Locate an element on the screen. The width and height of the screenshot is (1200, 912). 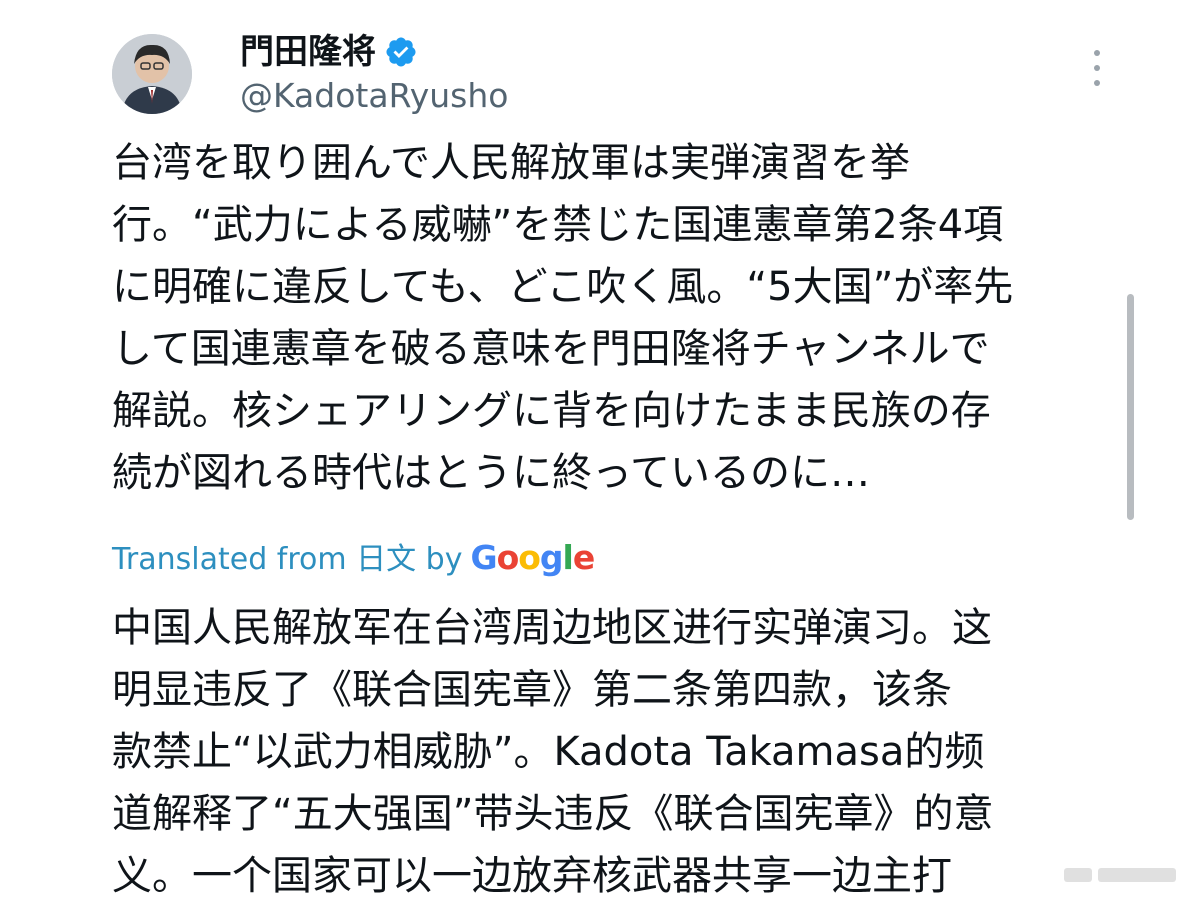
scrollbar is located at coordinates (1130, 407).